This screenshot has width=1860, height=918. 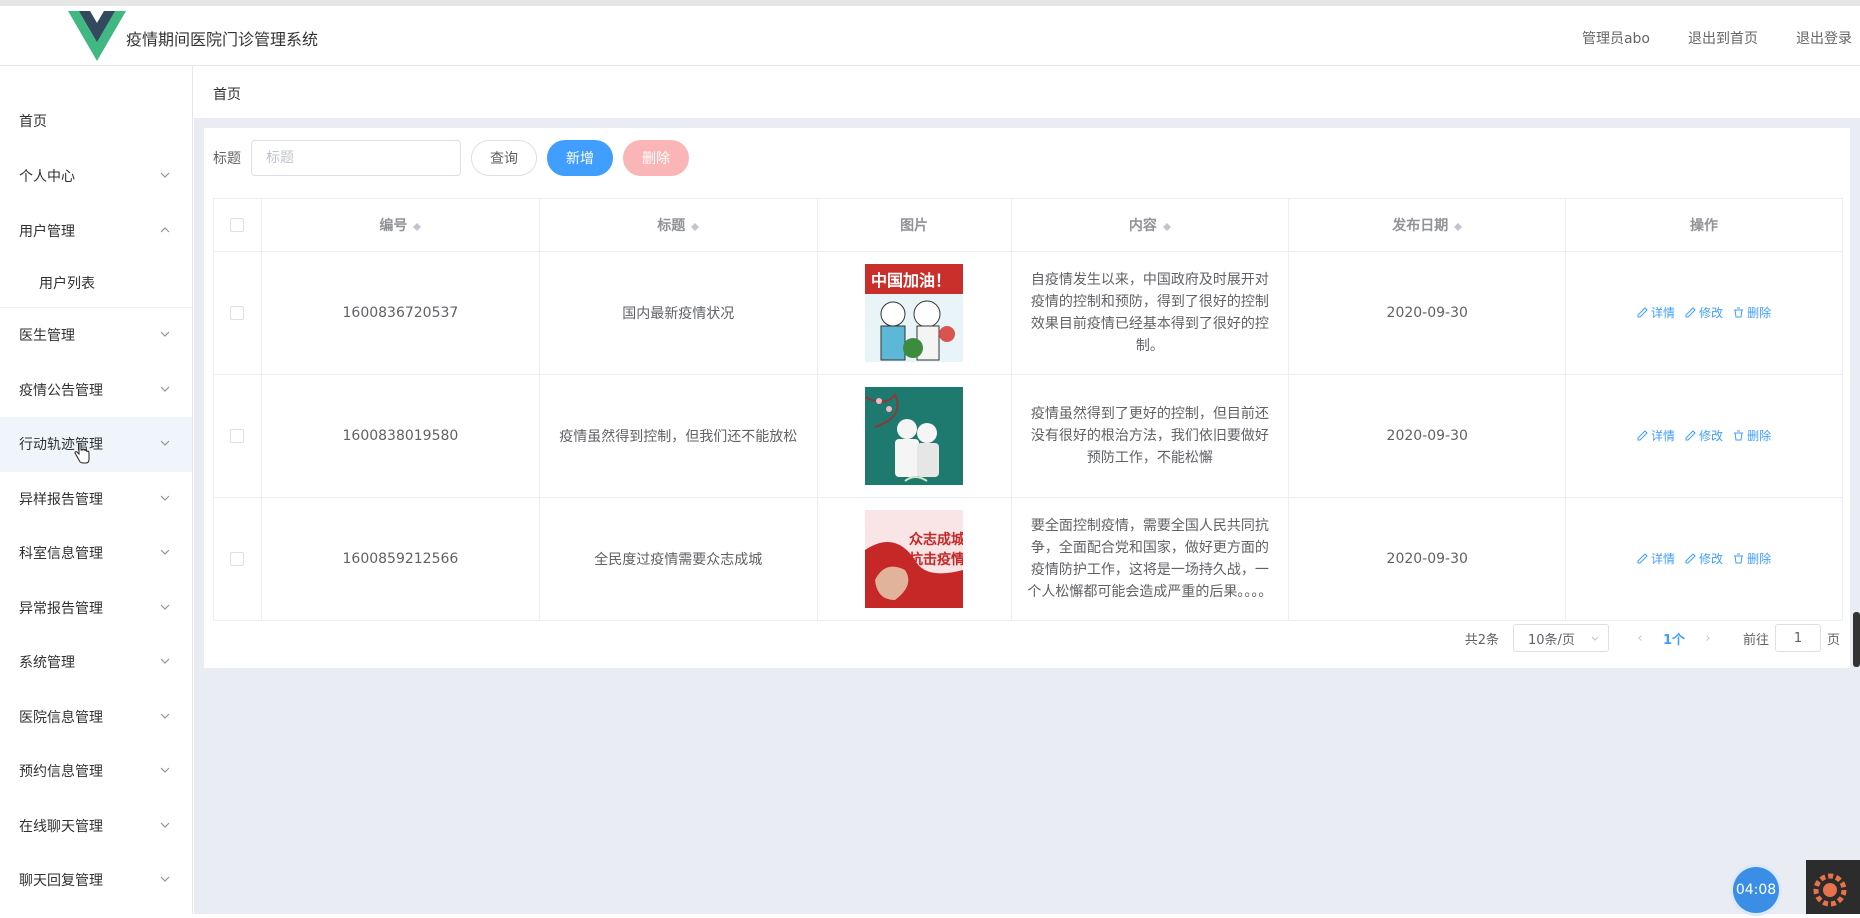 I want to click on cell-image: 众志成城 抗击疫情, so click(x=914, y=559).